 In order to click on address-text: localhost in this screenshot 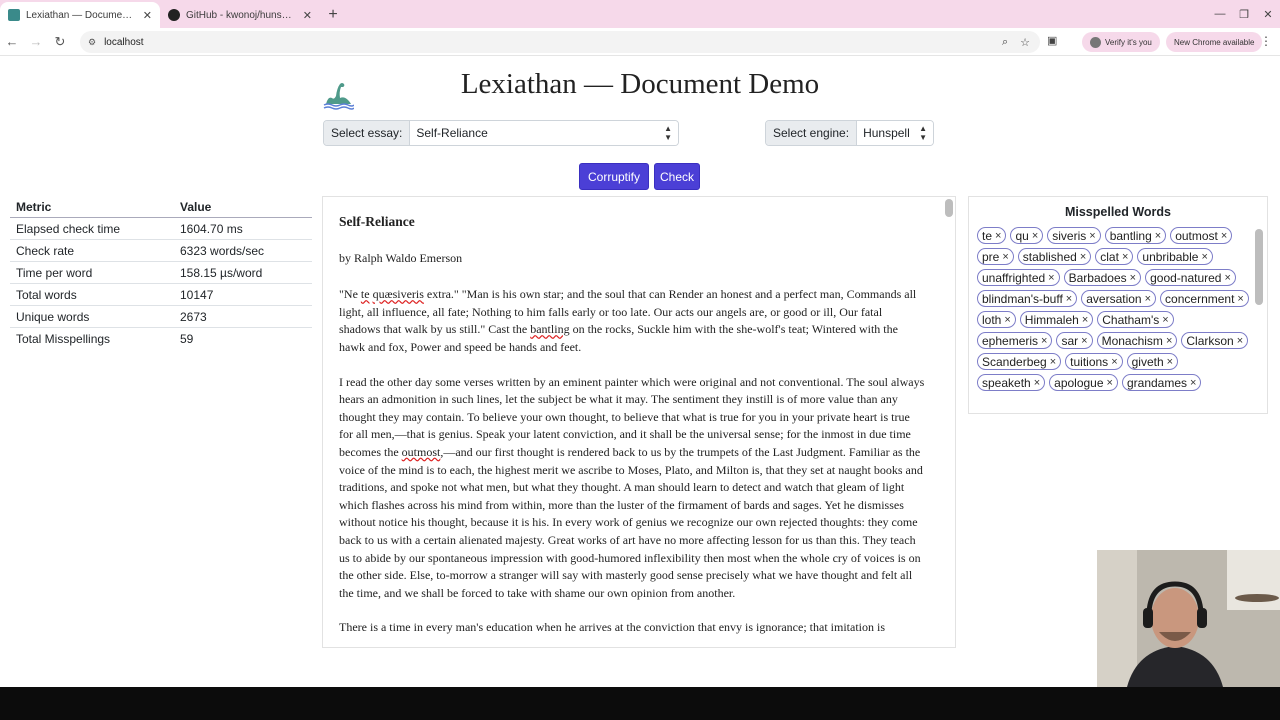, I will do `click(124, 42)`.